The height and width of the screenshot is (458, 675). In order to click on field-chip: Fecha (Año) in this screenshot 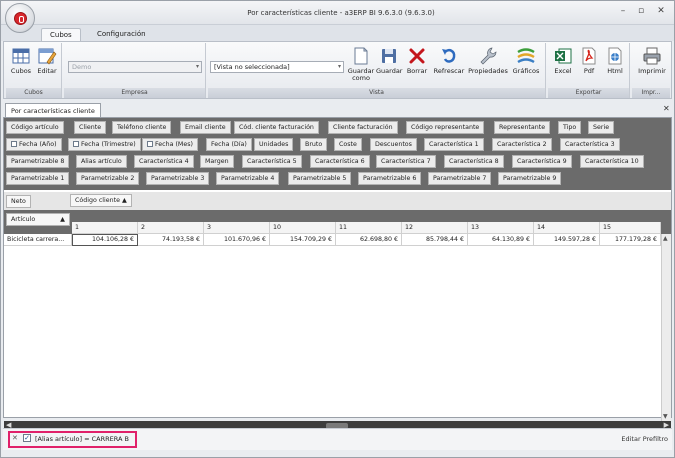, I will do `click(34, 144)`.